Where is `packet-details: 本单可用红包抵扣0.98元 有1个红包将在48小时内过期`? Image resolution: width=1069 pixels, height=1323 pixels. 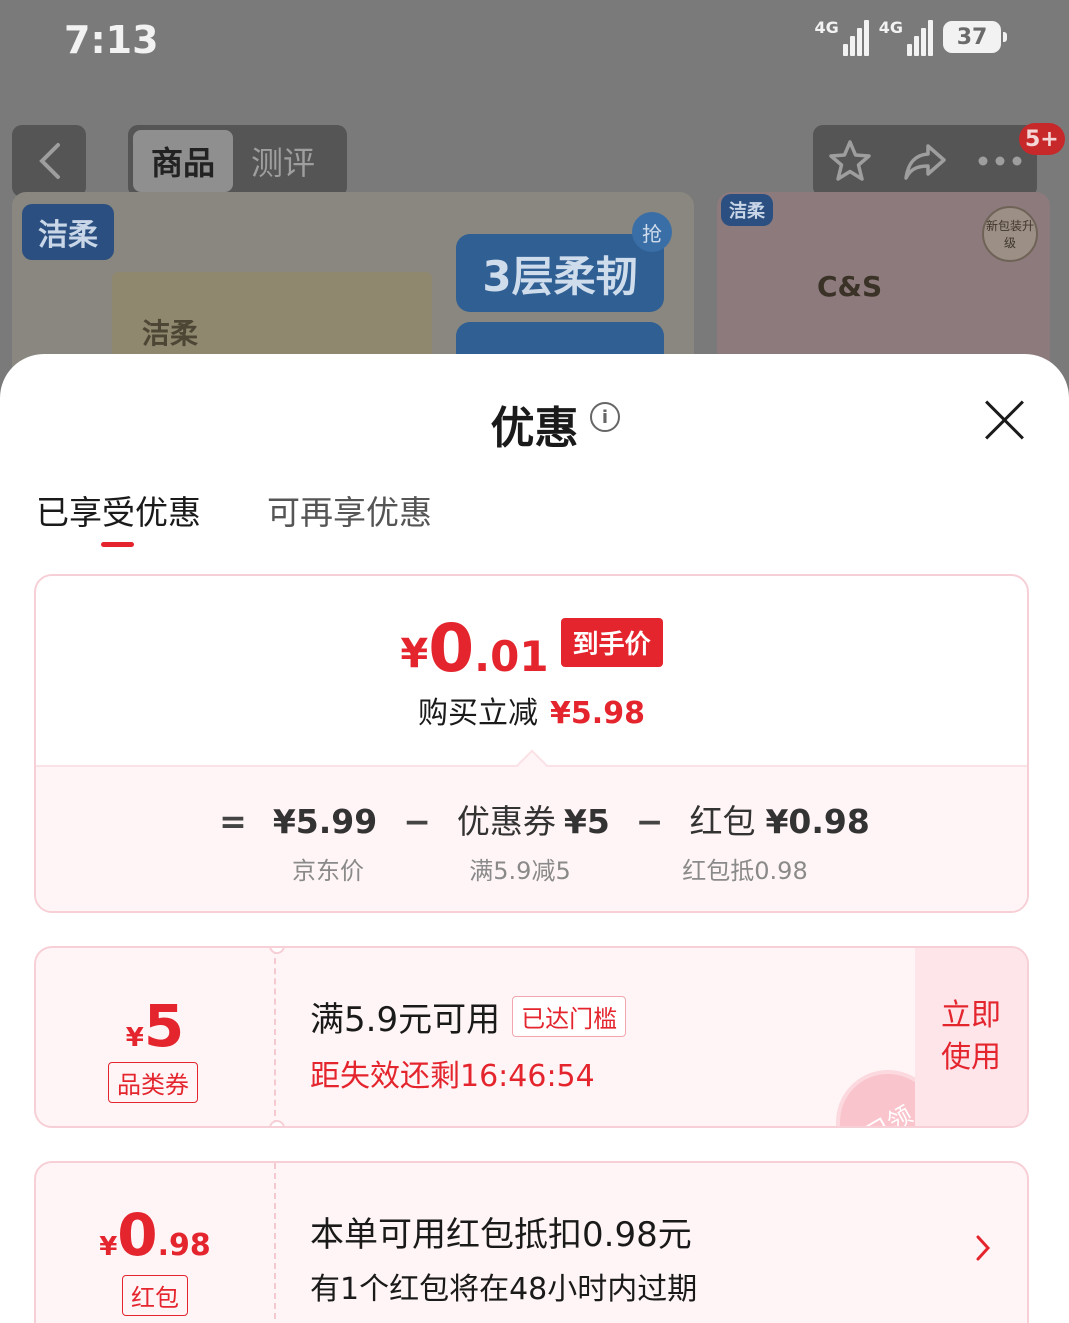 packet-details: 本单可用红包抵扣0.98元 有1个红包将在48小时内过期 is located at coordinates (503, 1257).